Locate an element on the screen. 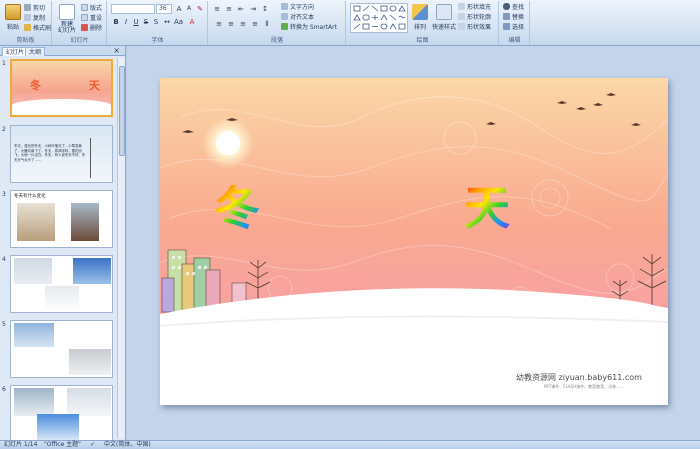 The height and width of the screenshot is (449, 700). arrange-button: 排列 is located at coordinates (420, 17).